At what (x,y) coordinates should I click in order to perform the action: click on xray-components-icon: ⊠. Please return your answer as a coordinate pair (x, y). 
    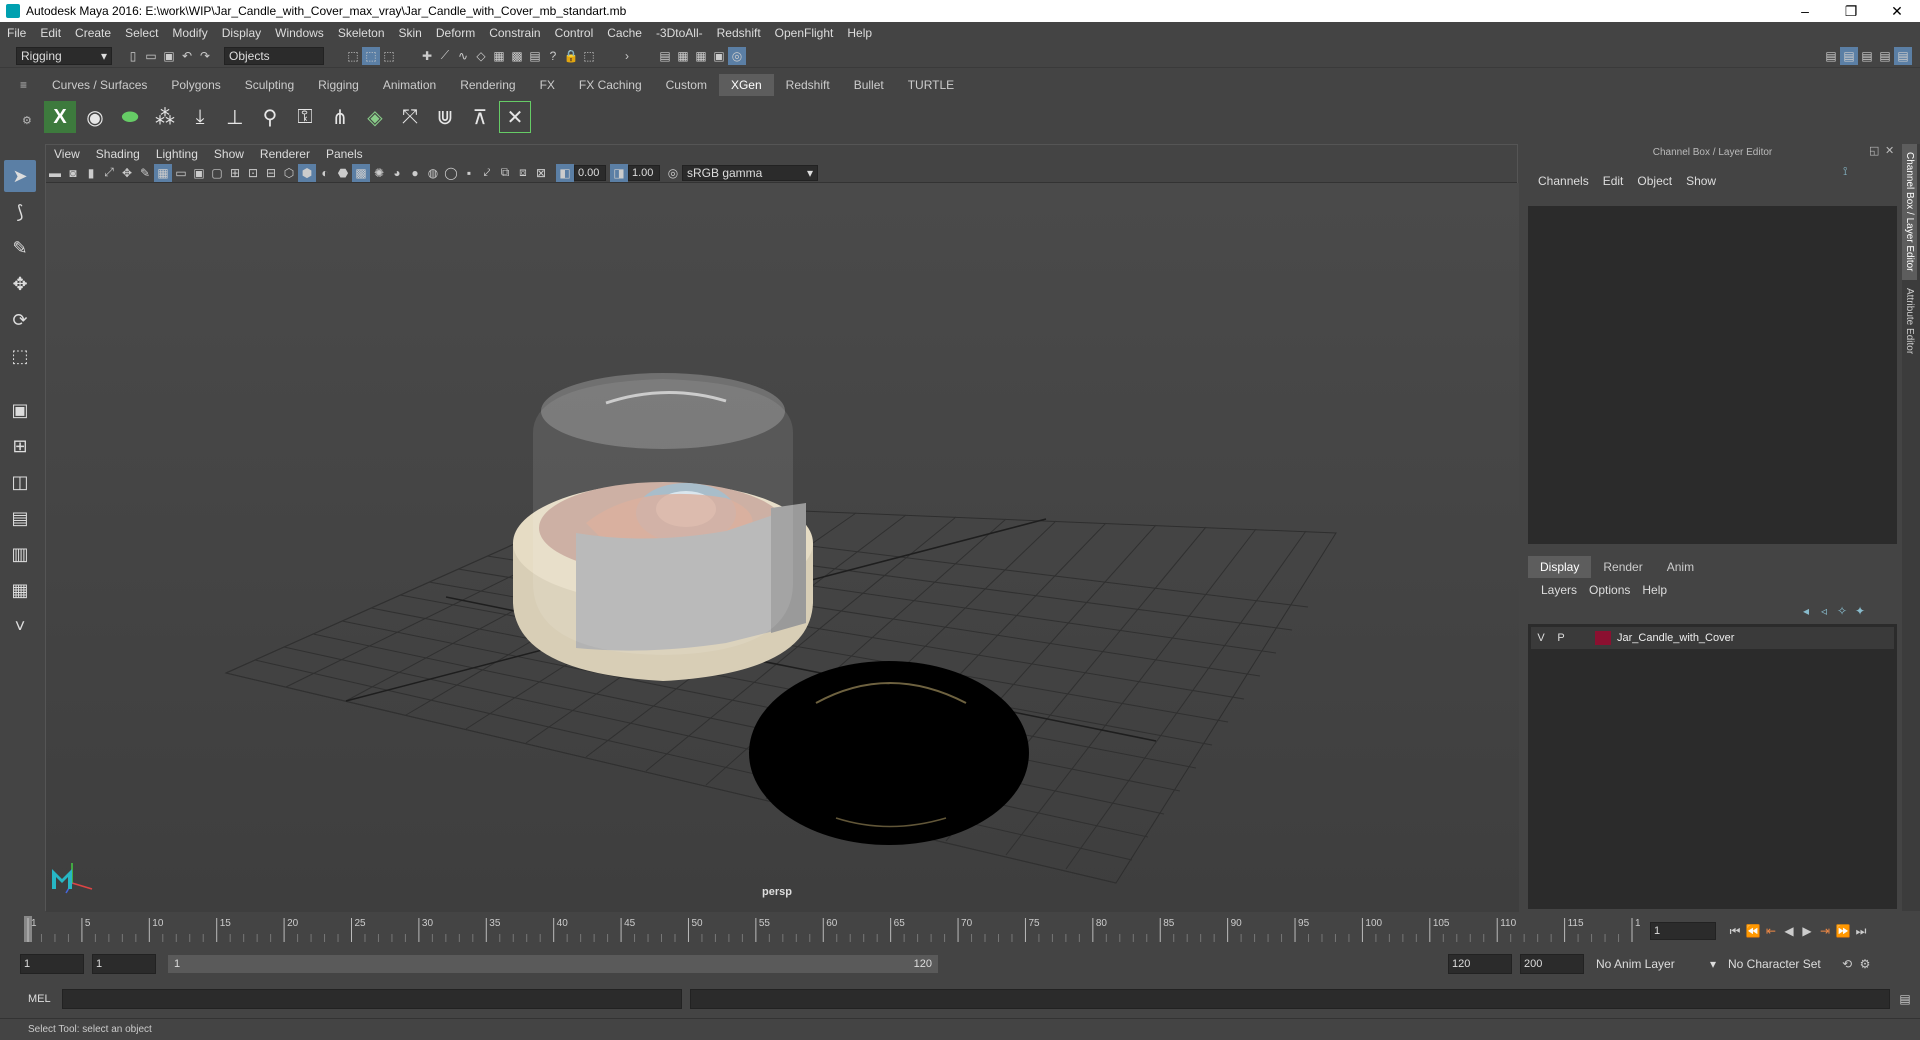
    Looking at the image, I should click on (541, 173).